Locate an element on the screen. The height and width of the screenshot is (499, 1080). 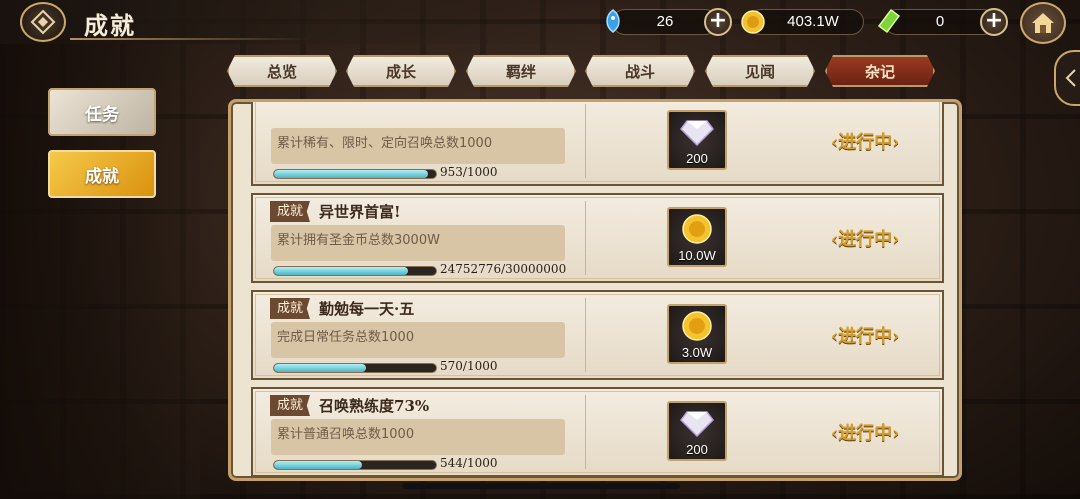
achievement-title: 异世界首富! is located at coordinates (360, 212).